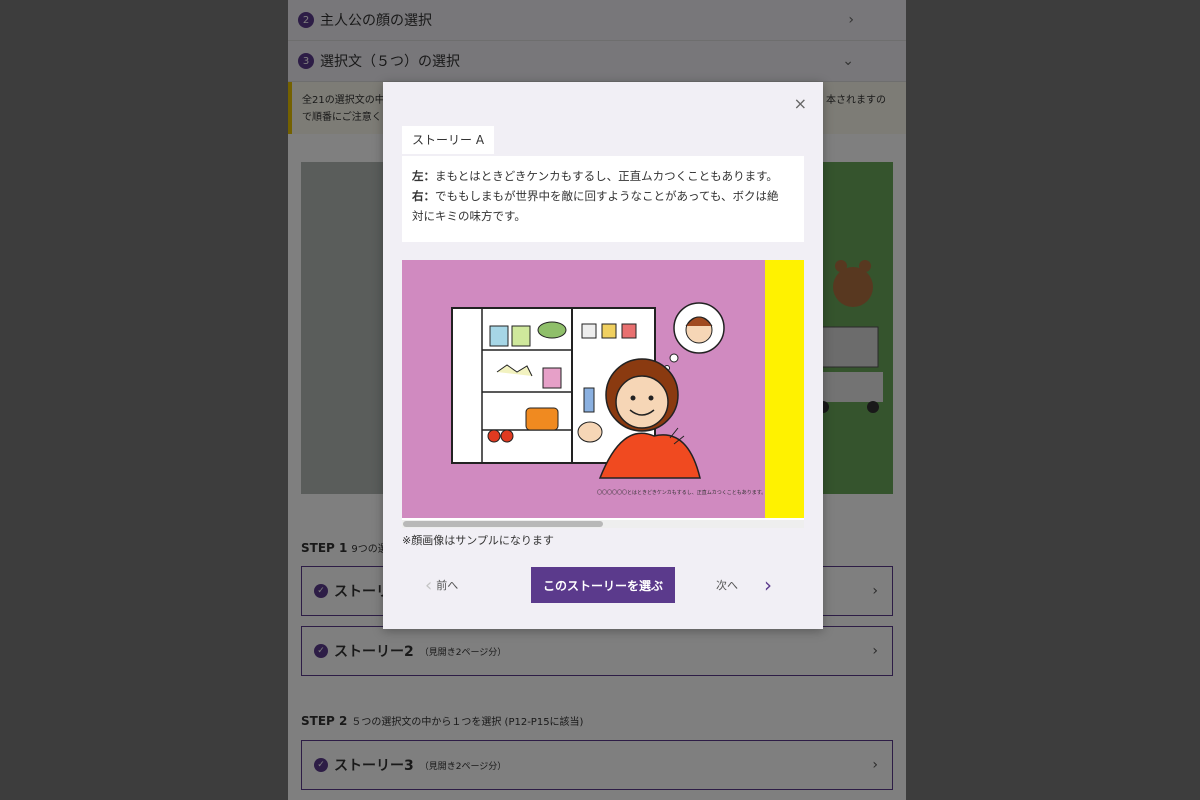  What do you see at coordinates (448, 140) in the screenshot?
I see `story-tab: ストーリー A` at bounding box center [448, 140].